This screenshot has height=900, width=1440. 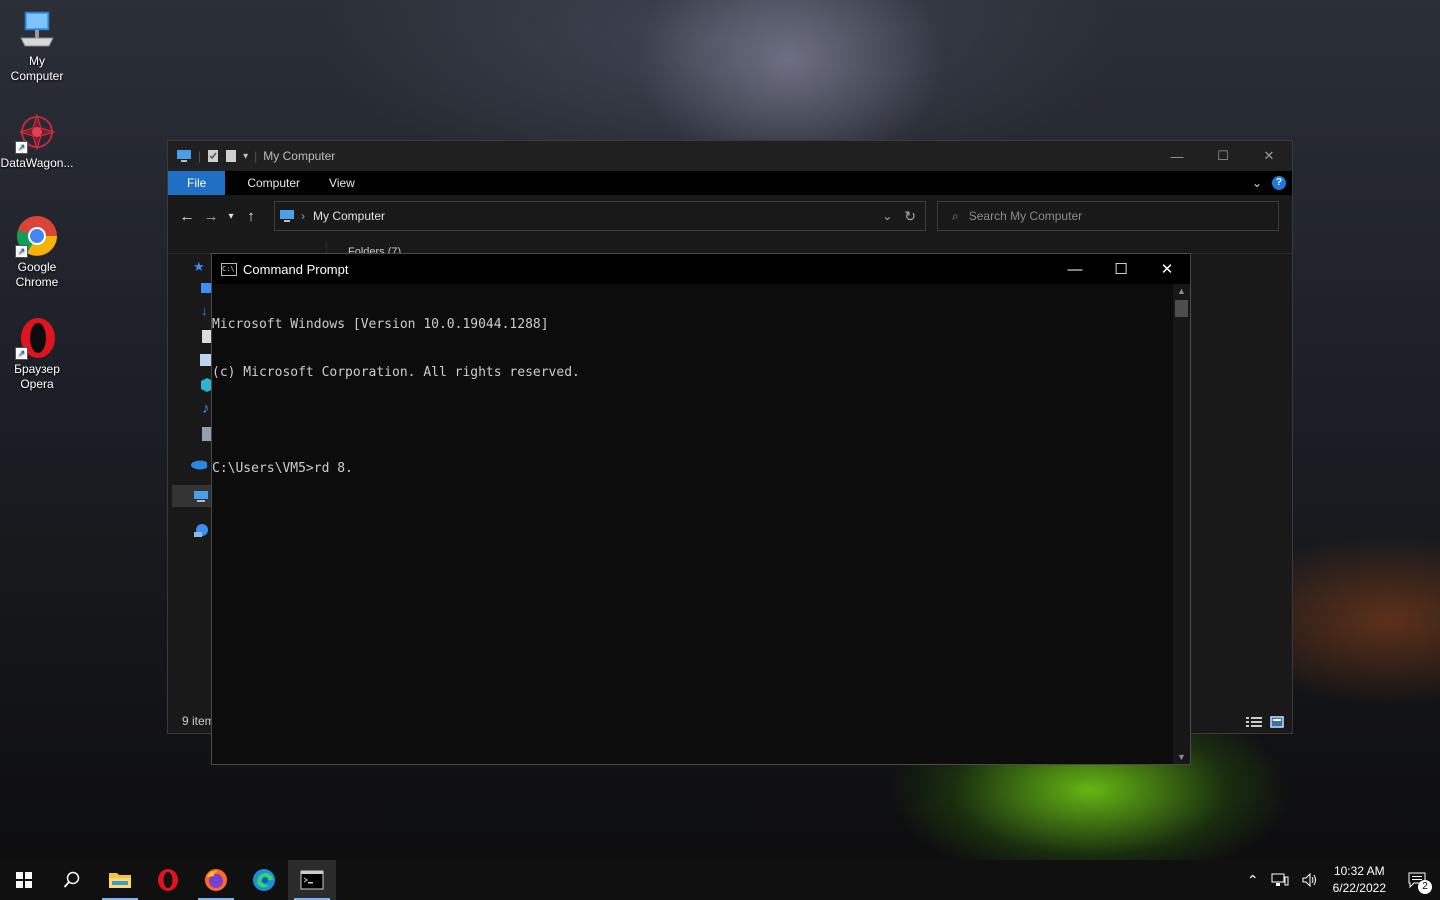 I want to click on file-explorer-icon, so click(x=120, y=880).